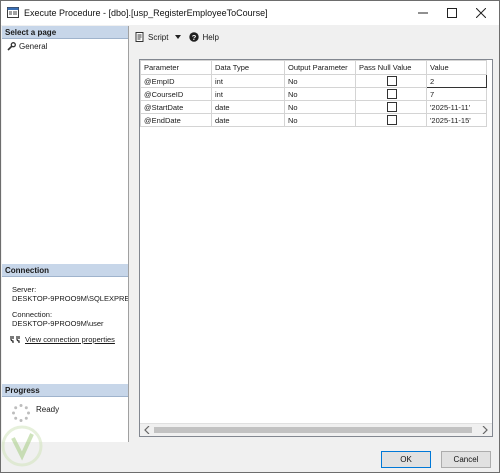 The height and width of the screenshot is (473, 500). What do you see at coordinates (248, 67) in the screenshot?
I see `column-header-data-type: Data Type` at bounding box center [248, 67].